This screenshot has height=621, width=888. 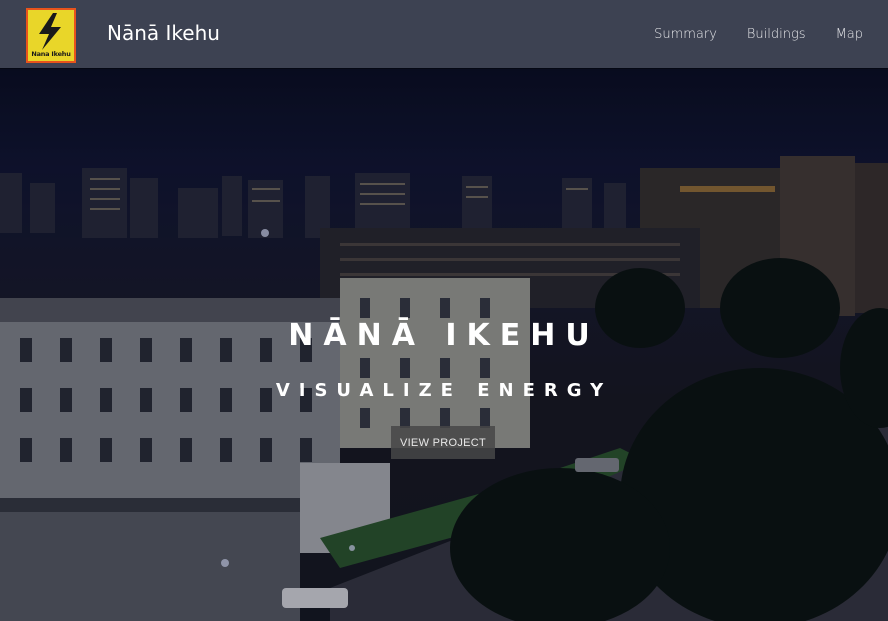 I want to click on nav-link-summary: Summary, so click(x=685, y=34).